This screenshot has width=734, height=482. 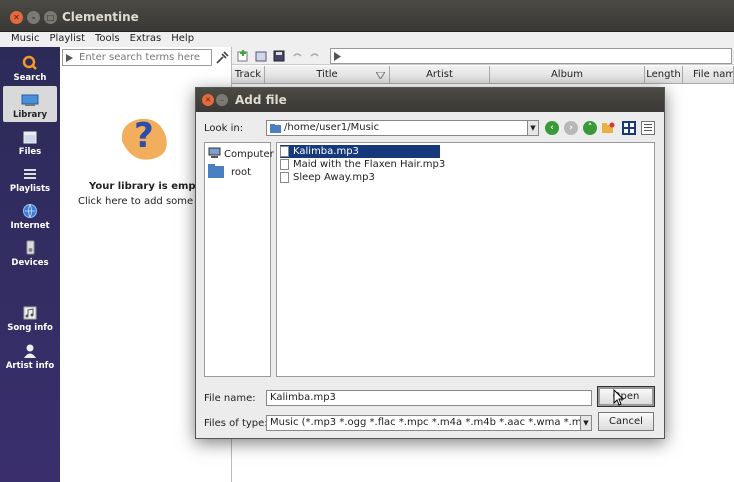 What do you see at coordinates (380, 76) in the screenshot?
I see `sort-indicator-icon` at bounding box center [380, 76].